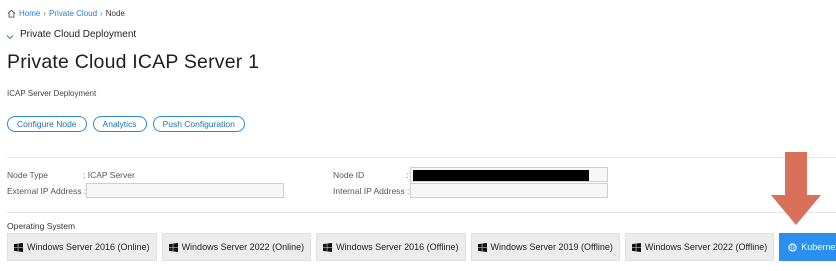  I want to click on node-id-label: Node ID, so click(349, 175).